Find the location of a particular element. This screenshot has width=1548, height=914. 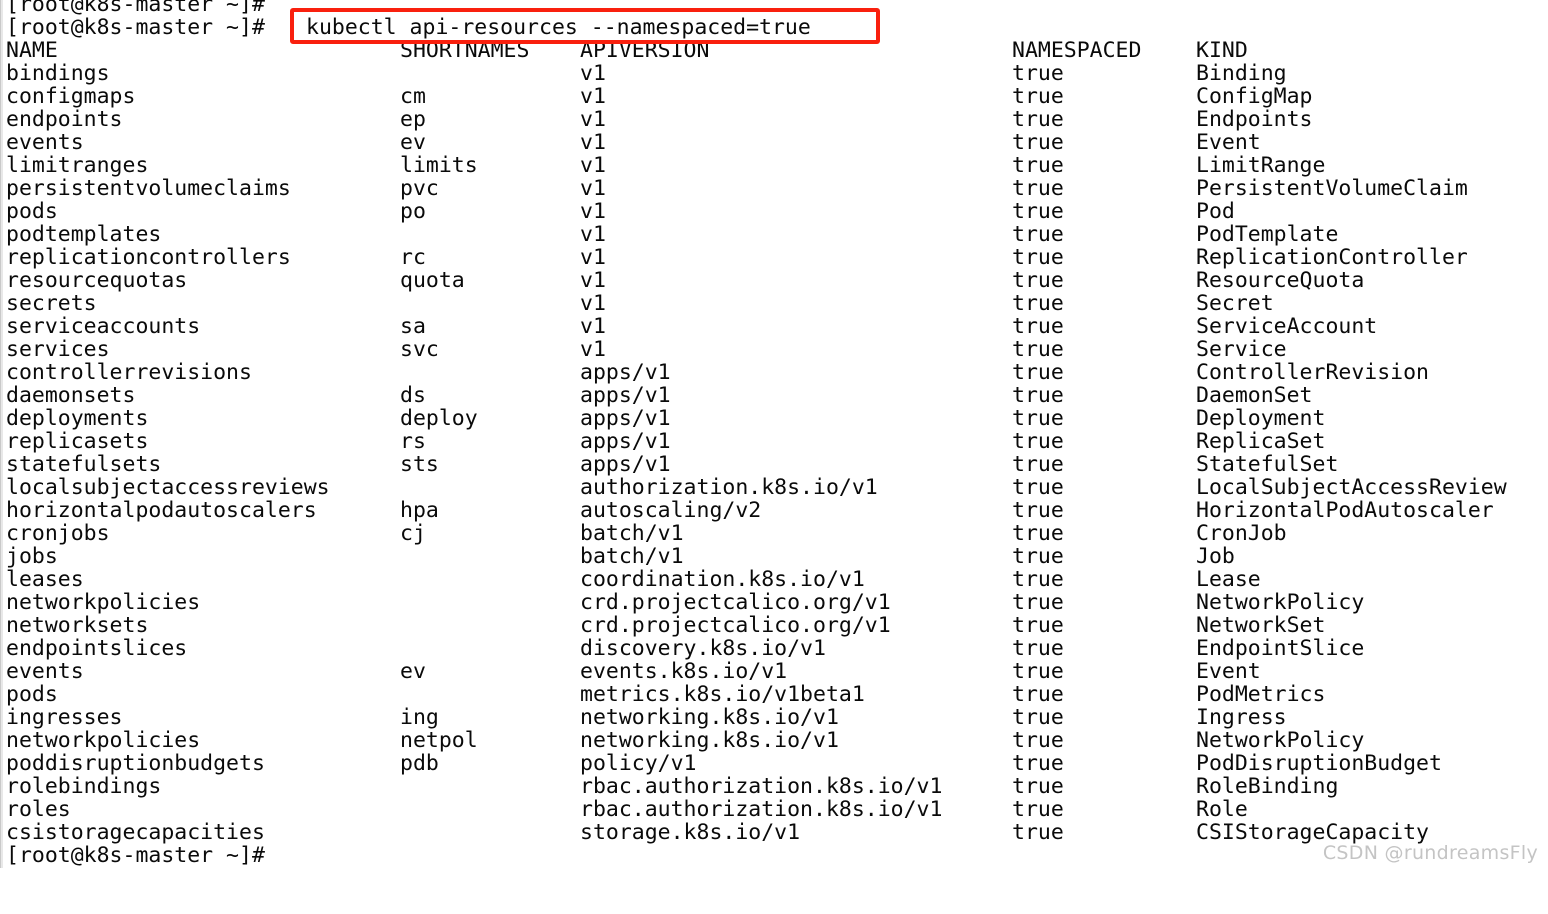

cell-kind: Deployment is located at coordinates (1261, 418).